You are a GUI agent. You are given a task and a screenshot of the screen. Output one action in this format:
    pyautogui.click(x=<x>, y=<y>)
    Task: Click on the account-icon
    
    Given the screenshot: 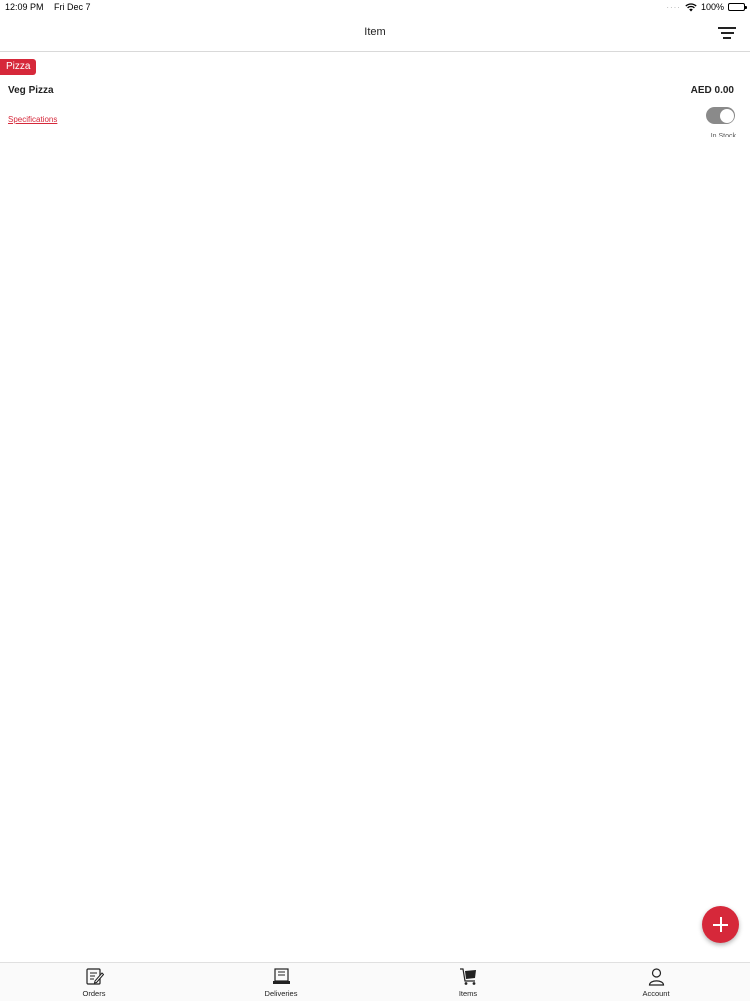 What is the action you would take?
    pyautogui.click(x=656, y=977)
    